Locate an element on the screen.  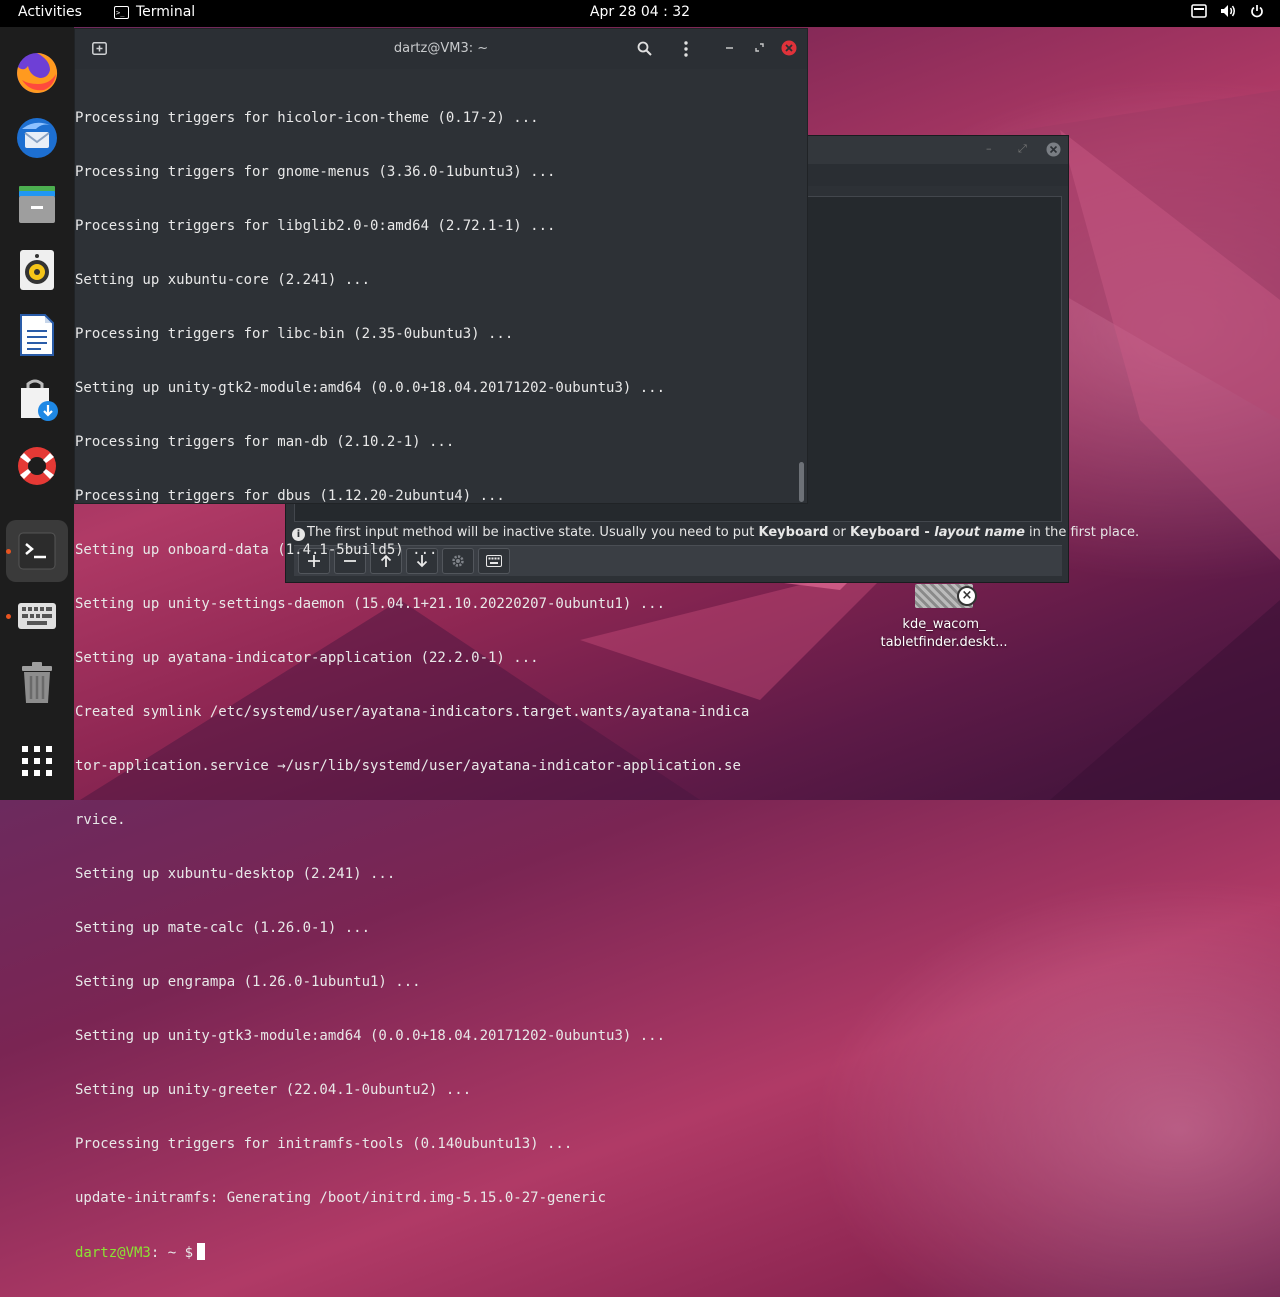
terminal-title: dartz@VM3: ~ is located at coordinates (441, 48).